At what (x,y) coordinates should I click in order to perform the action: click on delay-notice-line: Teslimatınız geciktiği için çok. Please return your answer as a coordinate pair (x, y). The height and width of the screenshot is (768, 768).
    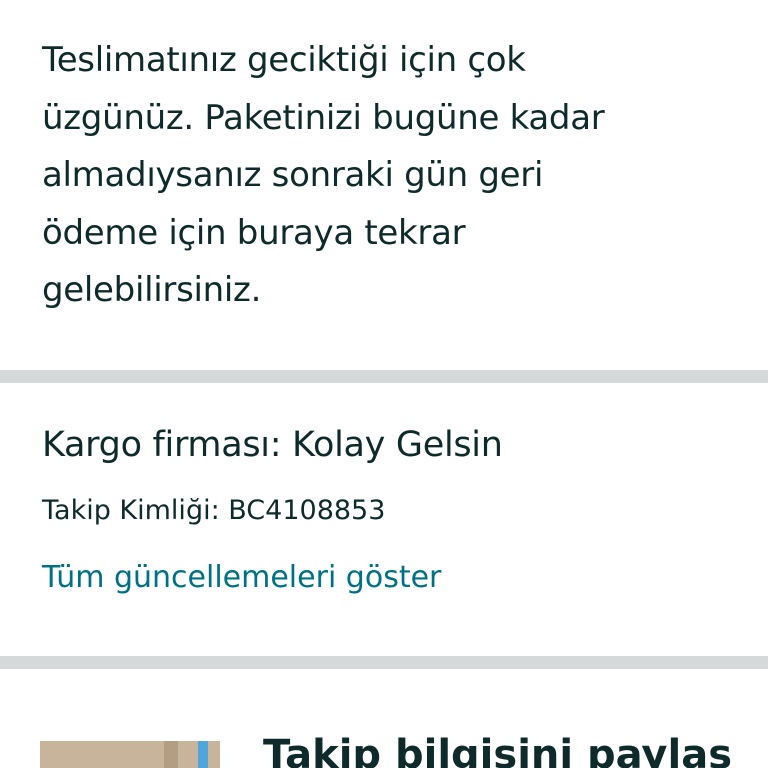
    Looking at the image, I should click on (284, 60).